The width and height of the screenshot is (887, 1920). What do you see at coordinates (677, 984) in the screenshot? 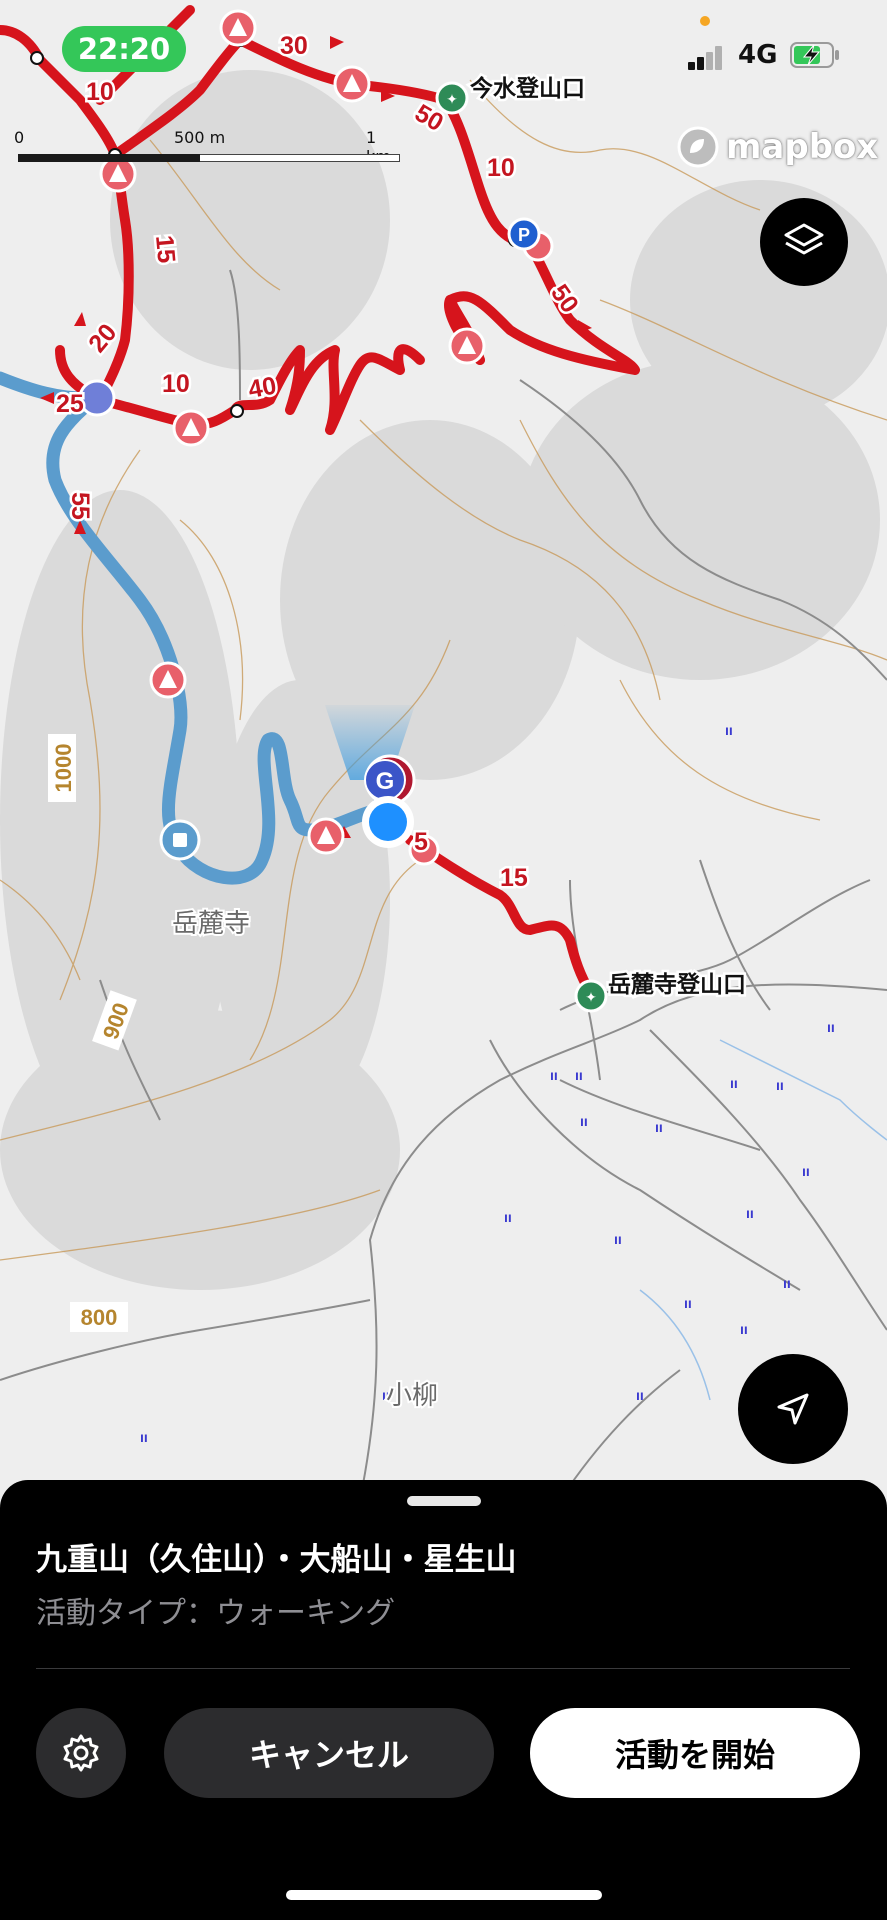
I see `place-label-gakurokuji-trailhead: 岳麓寺登山口` at bounding box center [677, 984].